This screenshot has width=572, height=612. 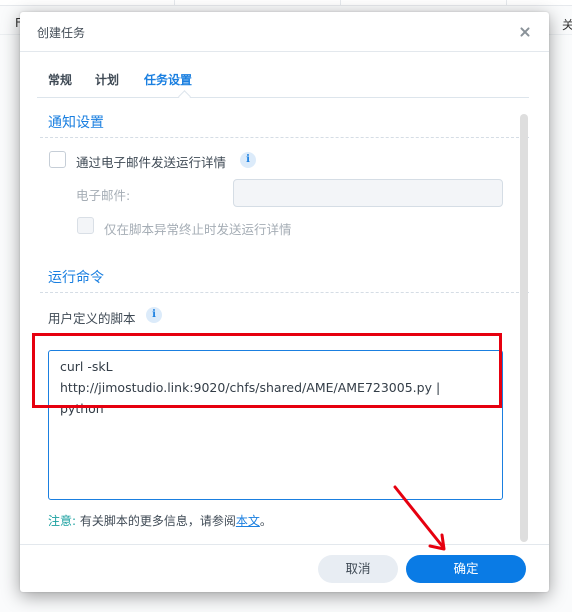 What do you see at coordinates (198, 229) in the screenshot?
I see `abnormal-only-label: 仅在脚本异常终止时发送运行详情` at bounding box center [198, 229].